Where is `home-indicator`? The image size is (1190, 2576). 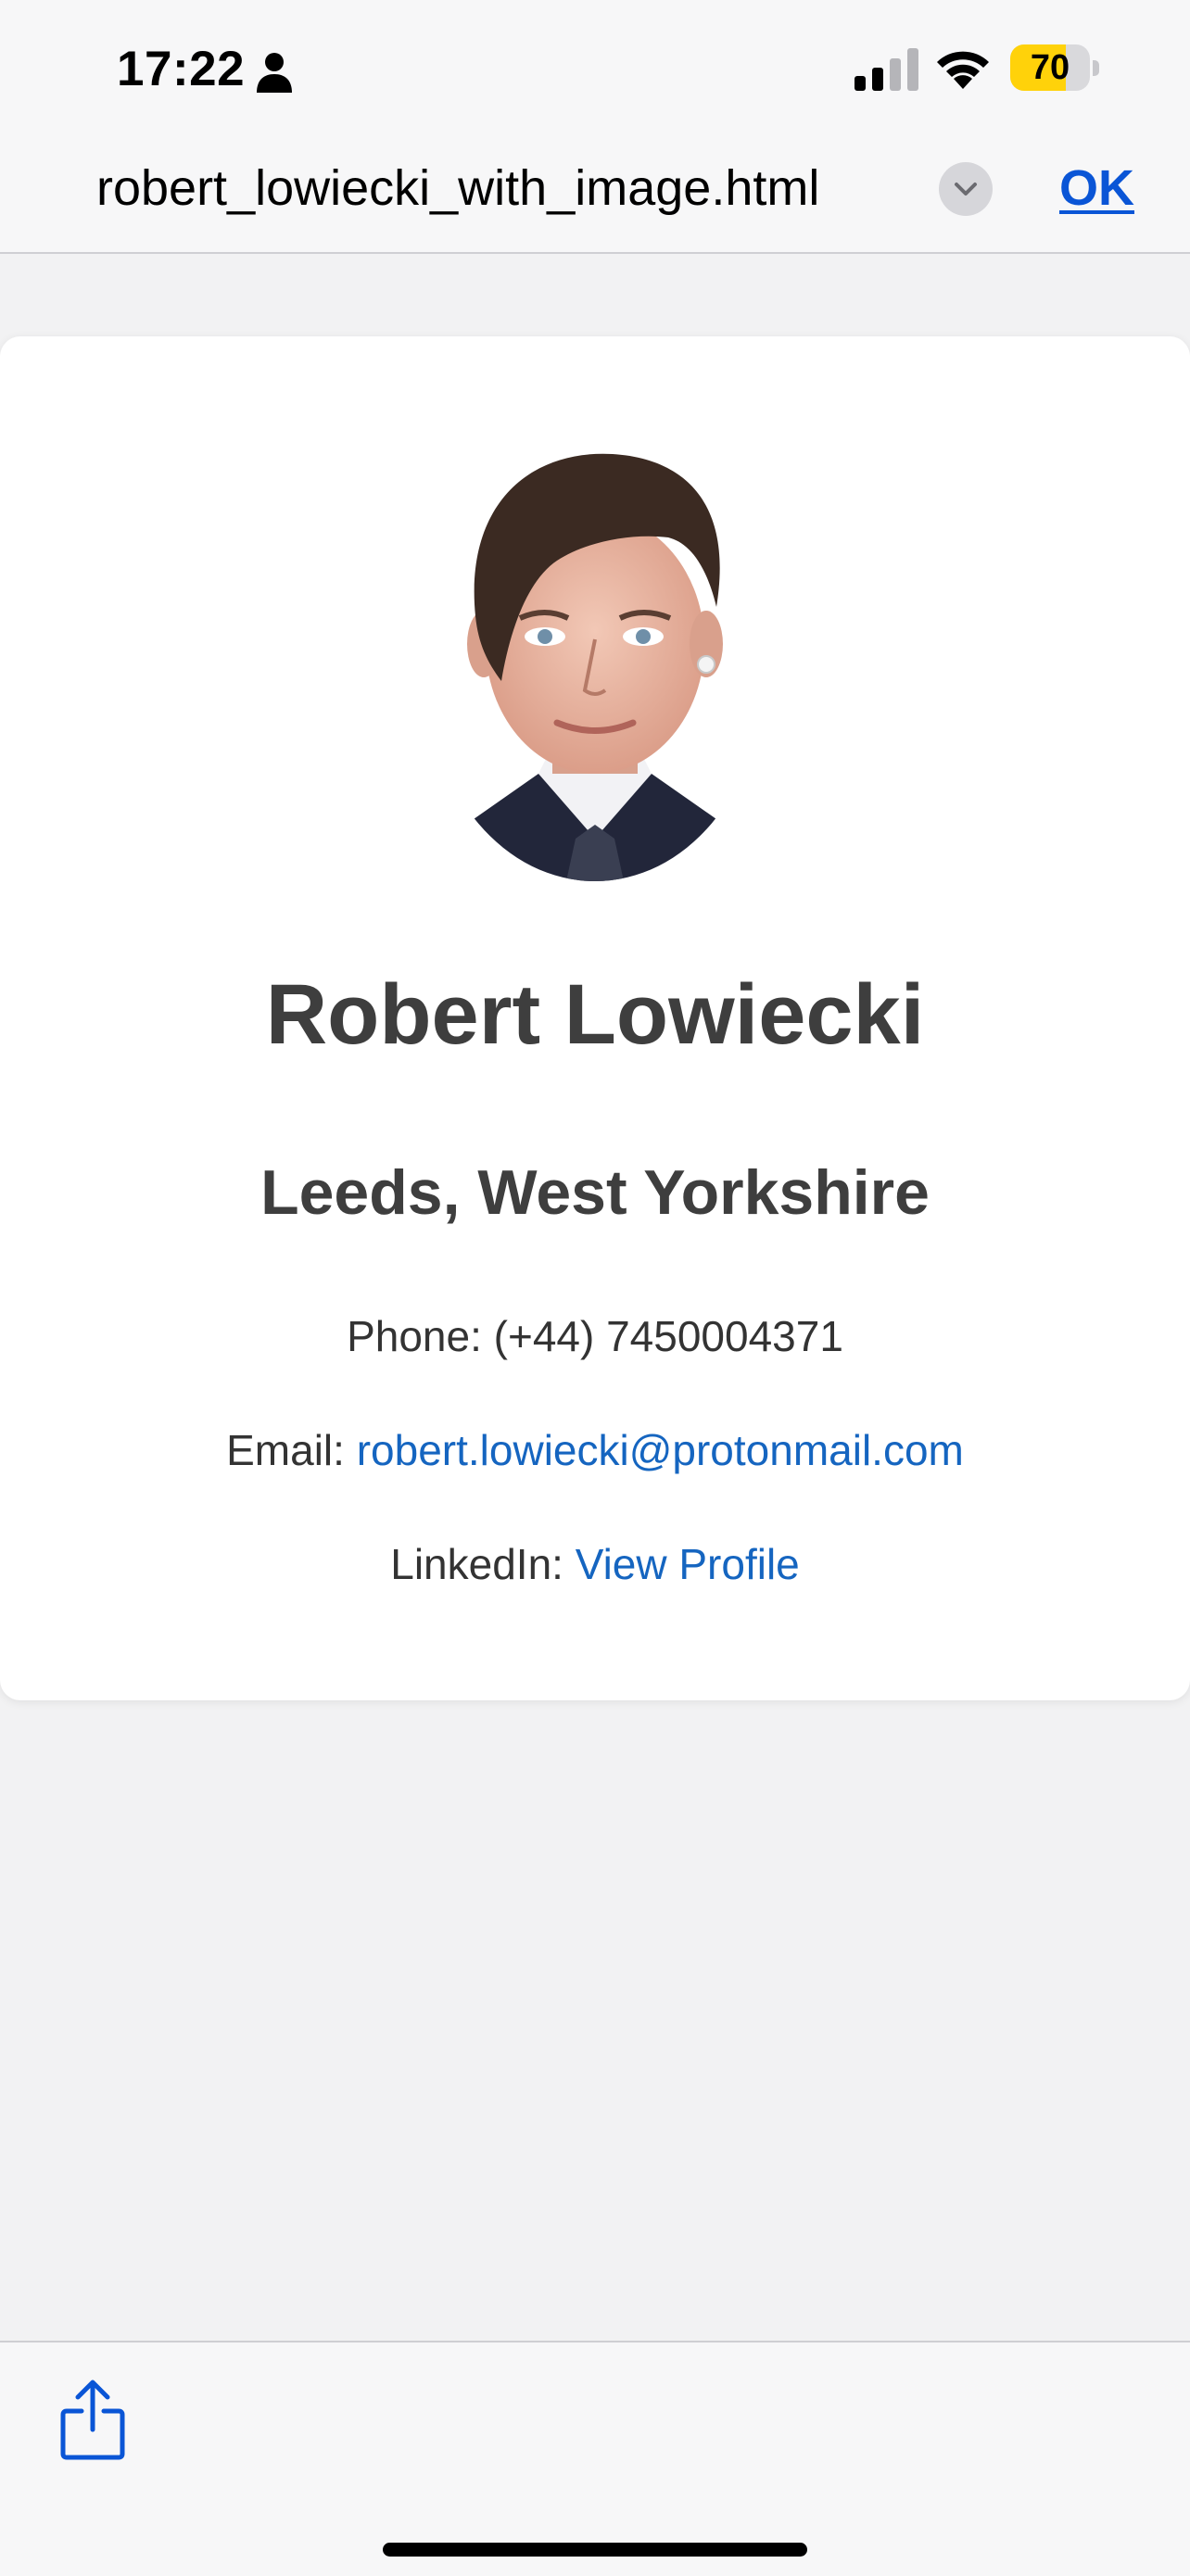 home-indicator is located at coordinates (595, 2550).